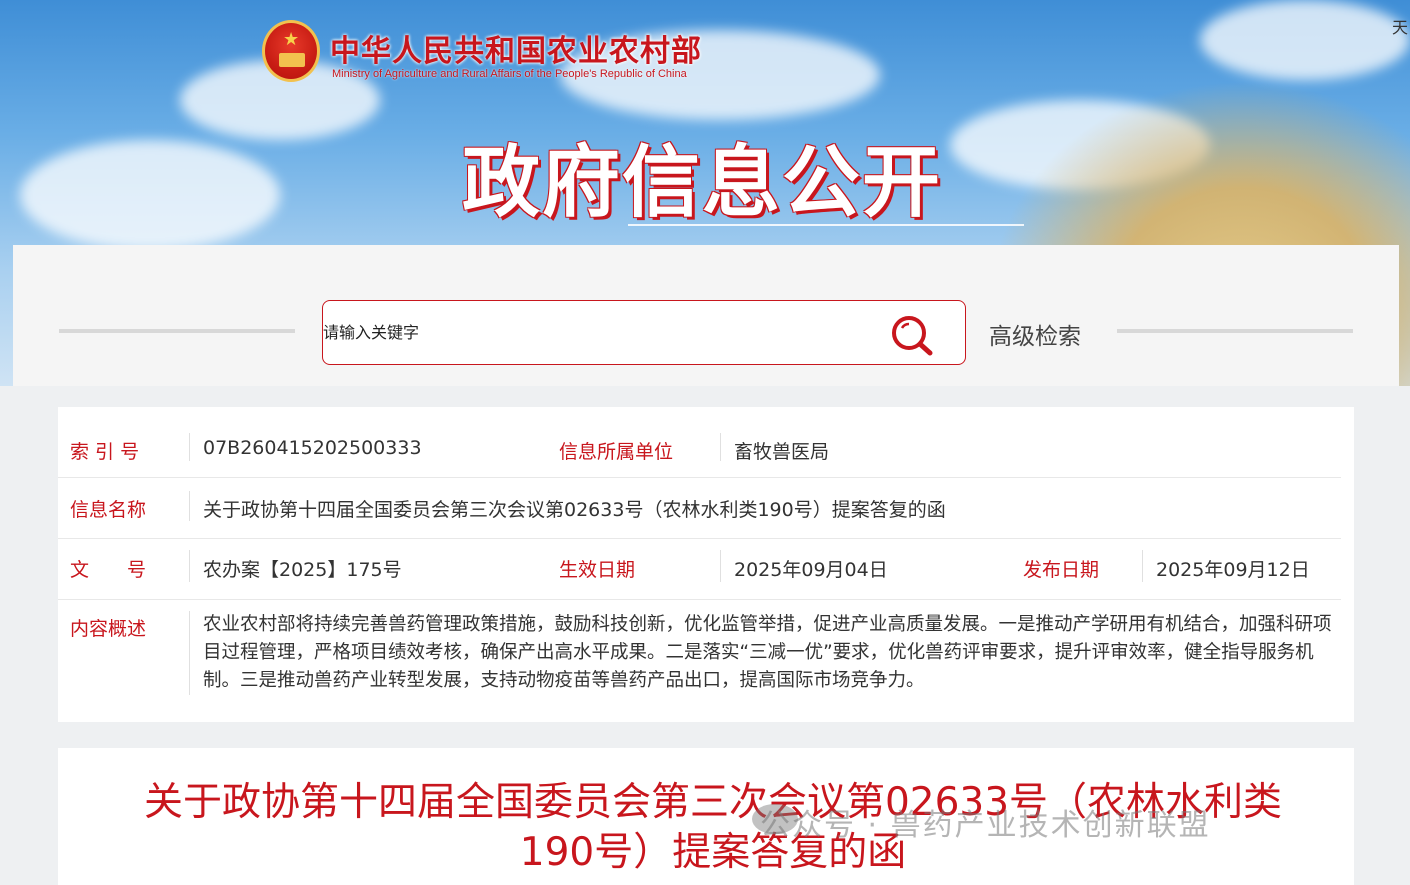  Describe the element at coordinates (702, 183) in the screenshot. I see `section-title: 政府信息公开` at that location.